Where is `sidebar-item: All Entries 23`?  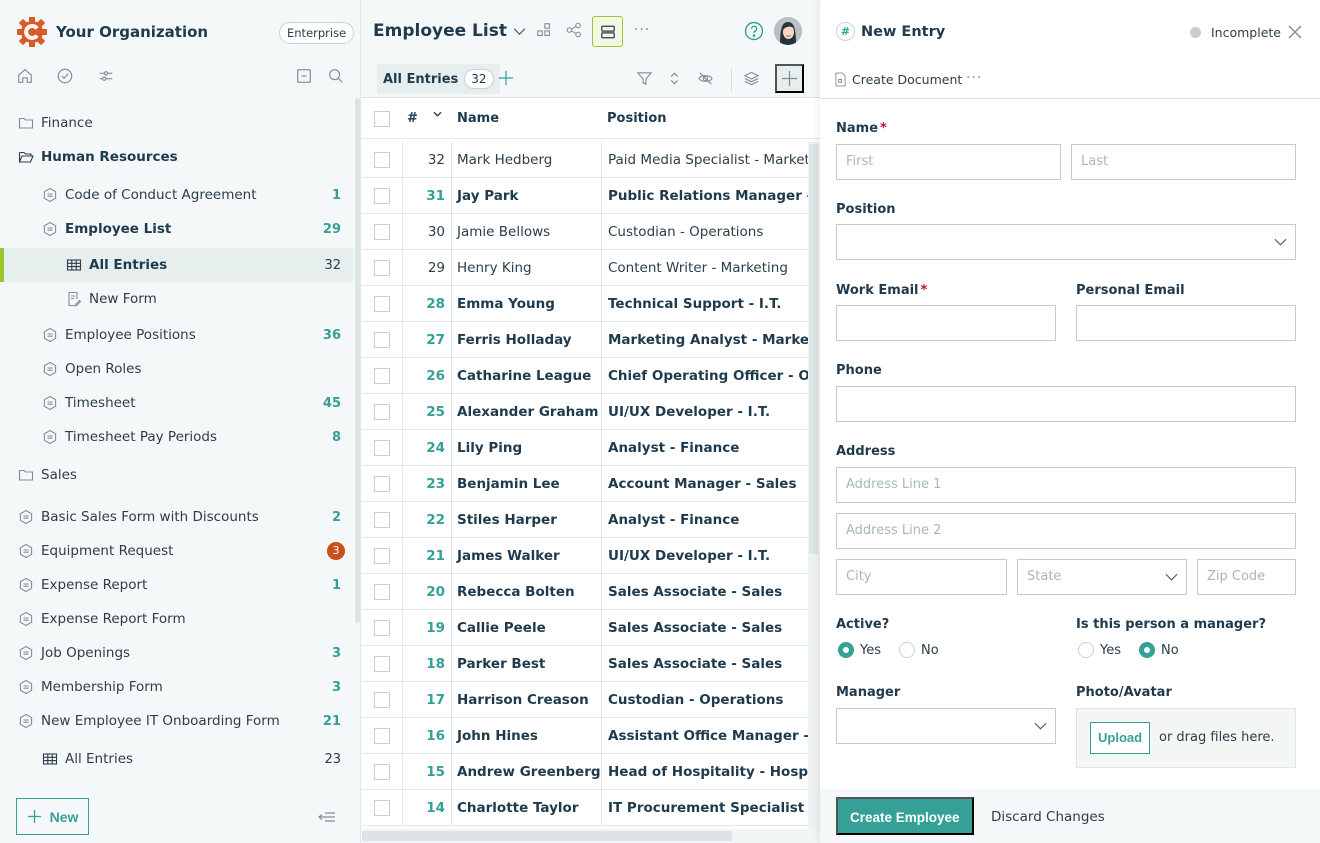 sidebar-item: All Entries 23 is located at coordinates (176, 759).